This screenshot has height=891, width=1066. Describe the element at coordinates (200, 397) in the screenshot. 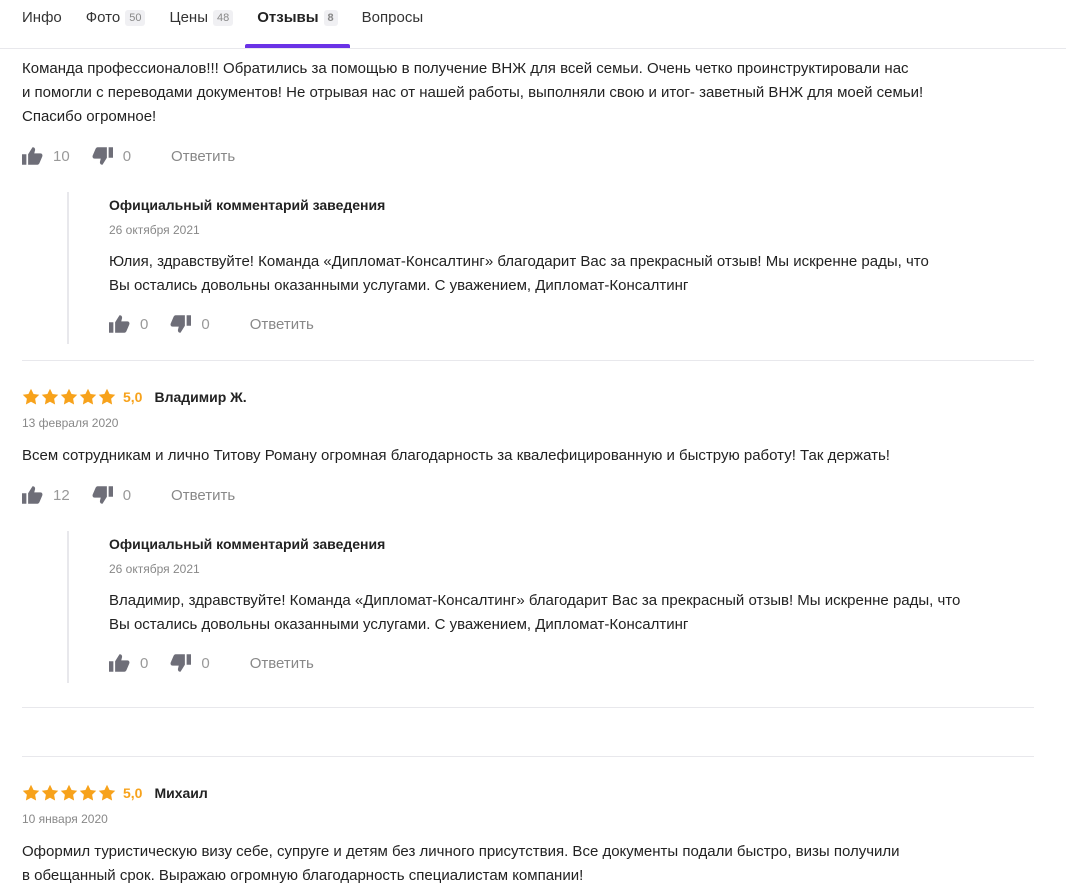

I see `review-author: Владимир Ж.` at that location.